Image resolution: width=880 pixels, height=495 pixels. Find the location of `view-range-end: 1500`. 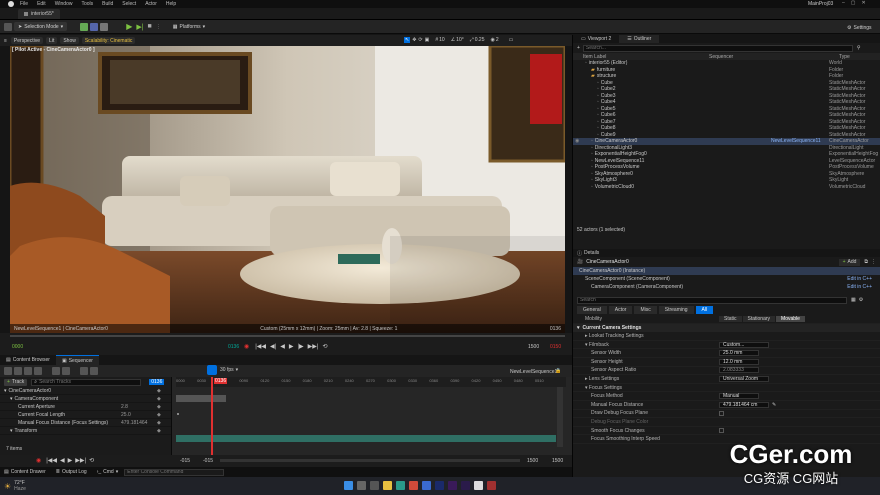

view-range-end: 1500 is located at coordinates (557, 461).